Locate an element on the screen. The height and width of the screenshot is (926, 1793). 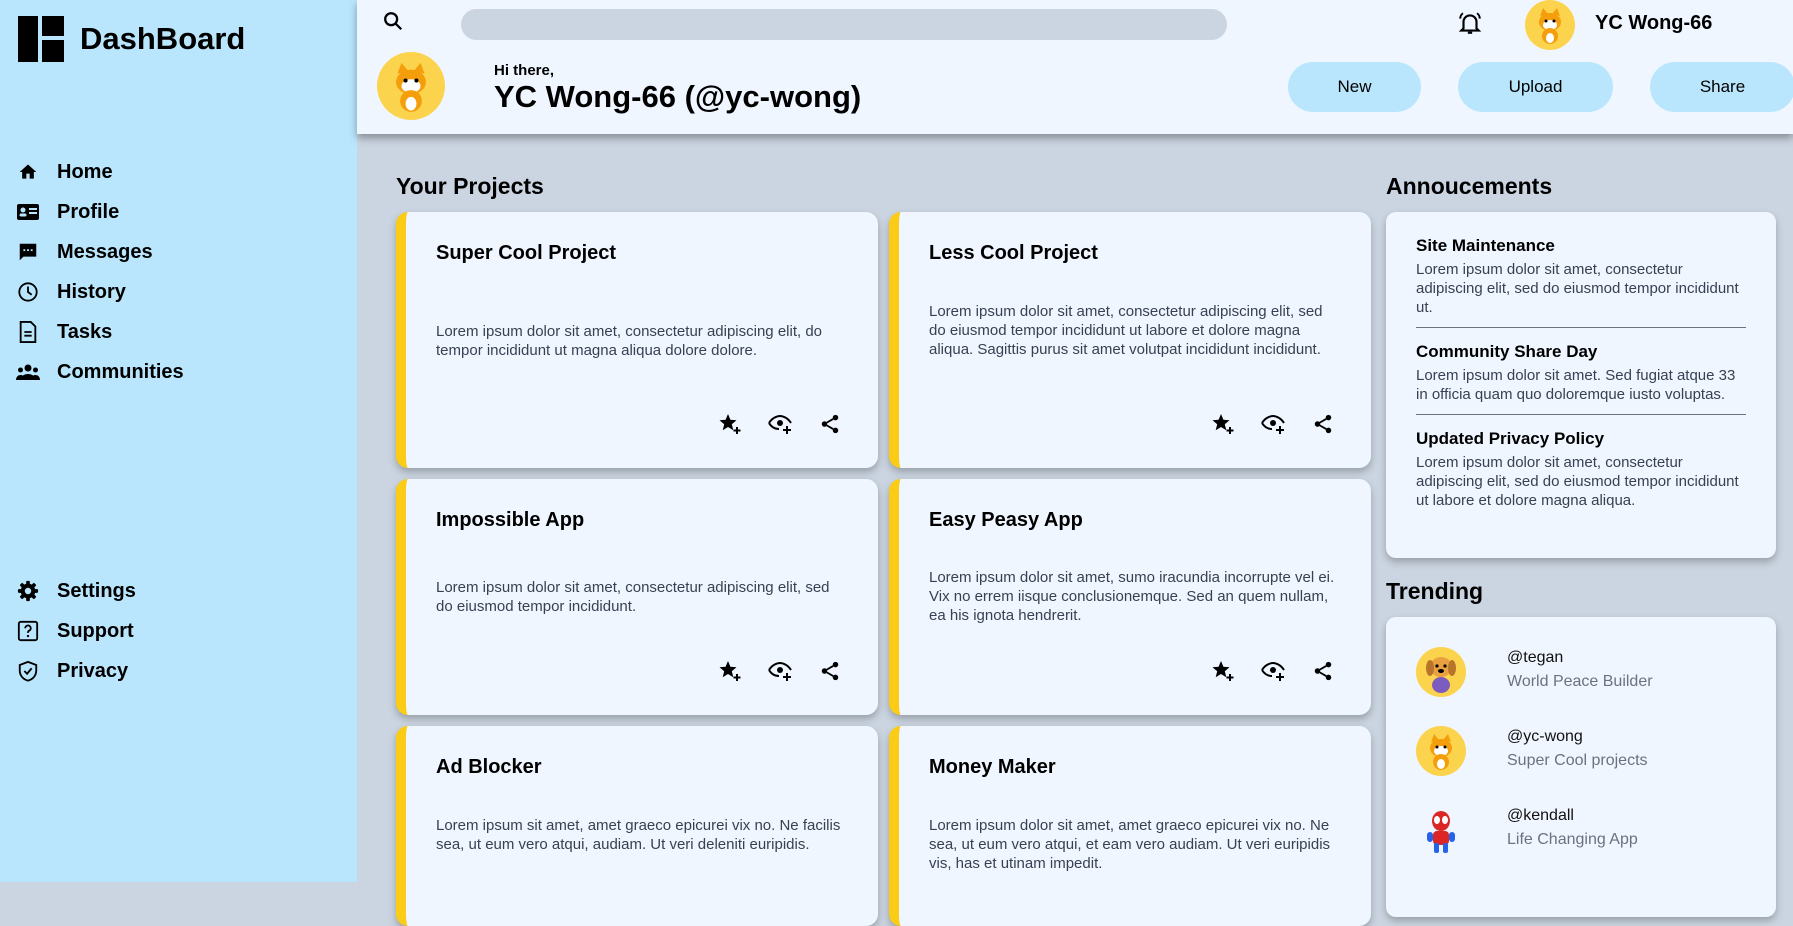
user-full-name: YC Wong-66 (@yc-wong) is located at coordinates (678, 96).